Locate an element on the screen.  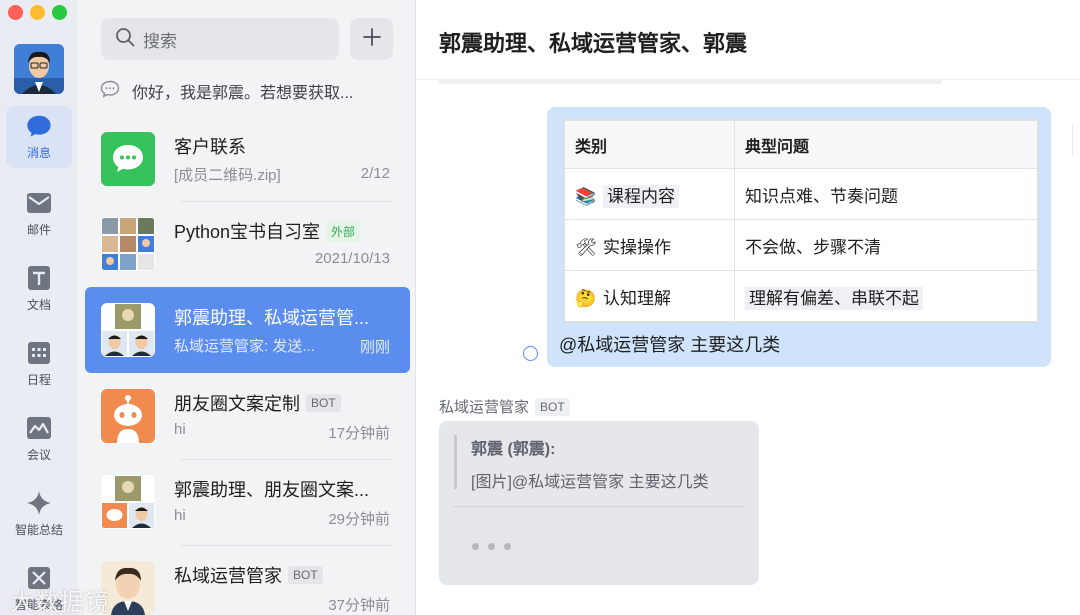
add-button is located at coordinates (371, 39).